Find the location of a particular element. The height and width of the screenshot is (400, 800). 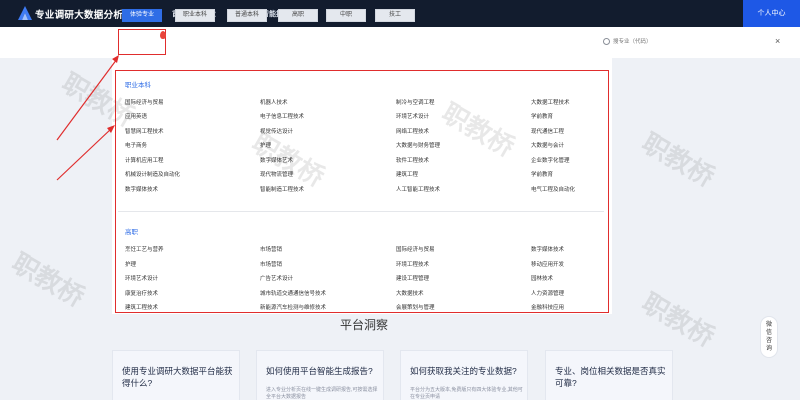

faq-card: 使用专业调研大数据平台能获得什么? is located at coordinates (176, 375).